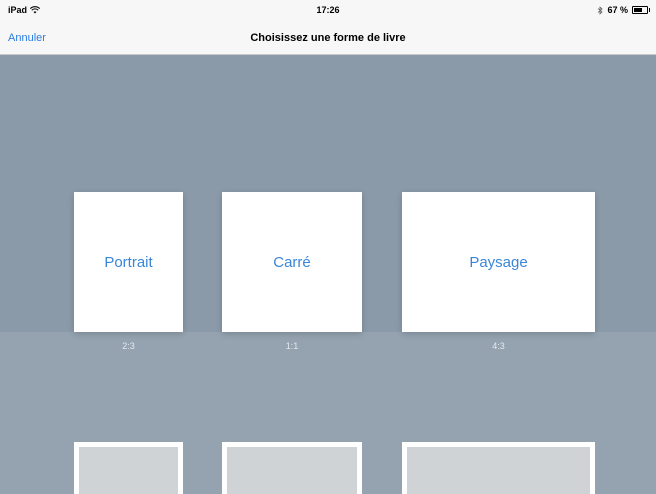 This screenshot has height=494, width=656. I want to click on navigation-bar: Annuler Choisissez une forme de livre, so click(328, 37).